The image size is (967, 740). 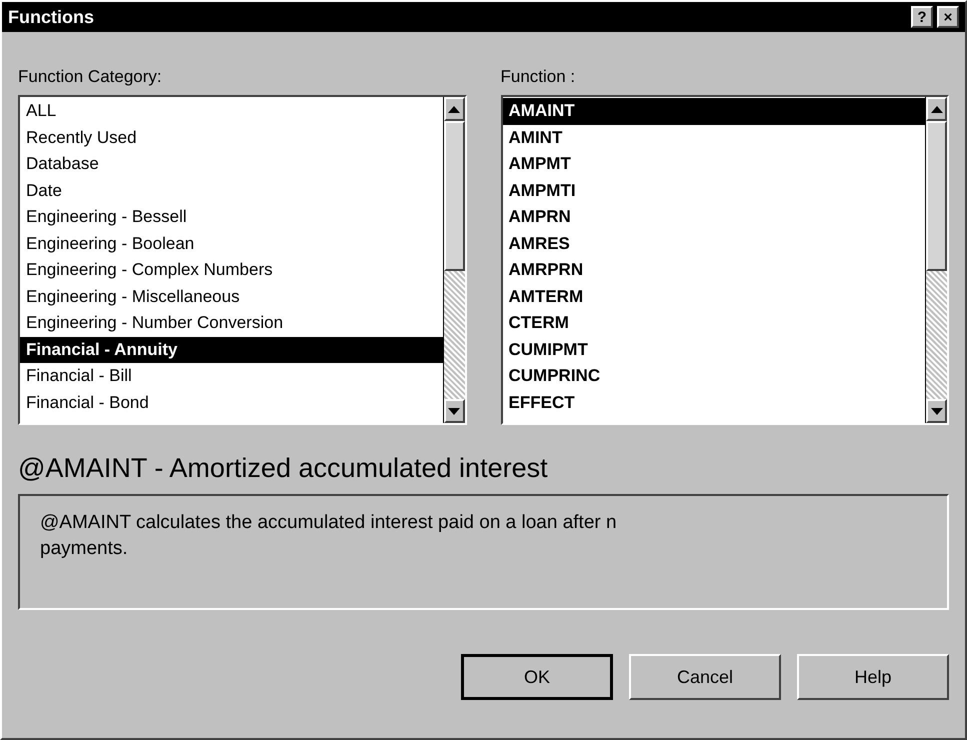 What do you see at coordinates (922, 17) in the screenshot?
I see `help-button: ?` at bounding box center [922, 17].